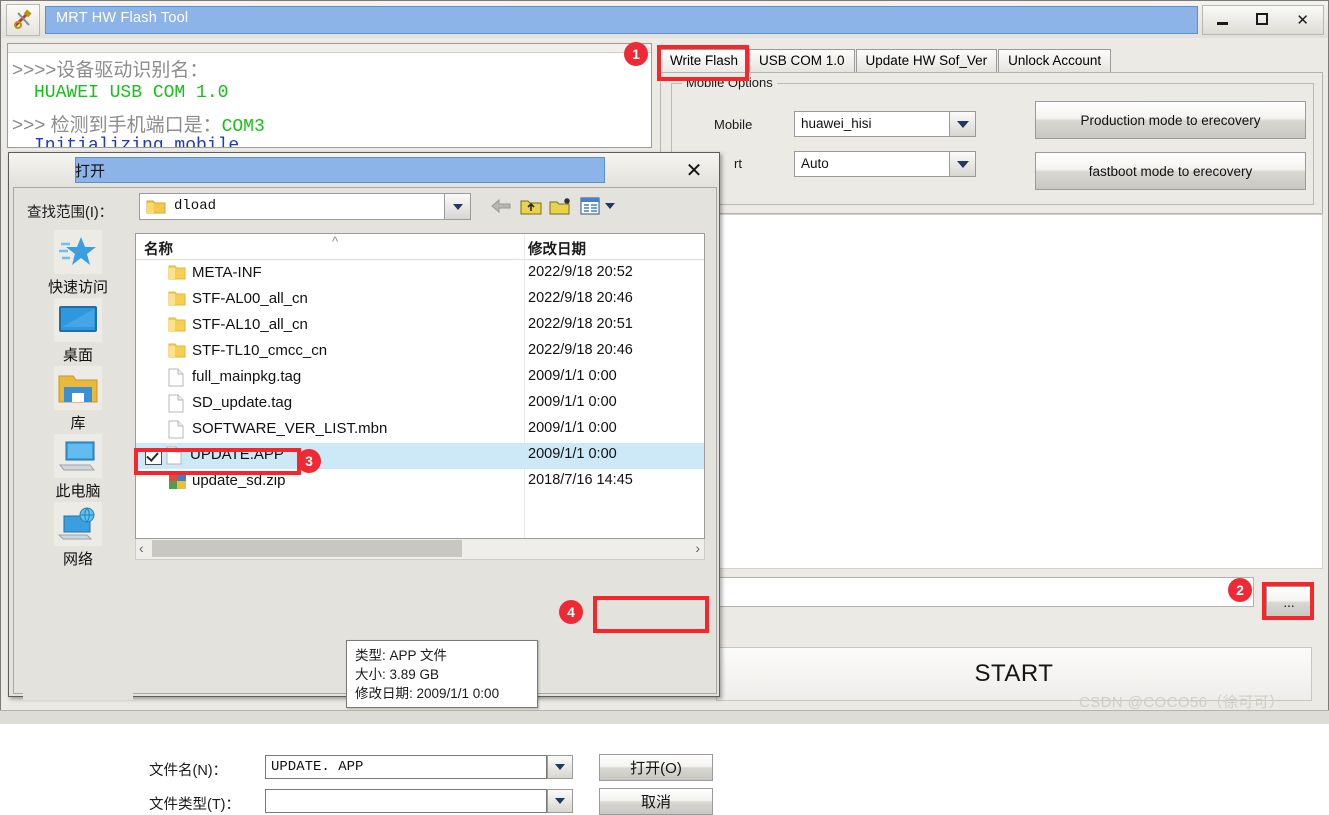  Describe the element at coordinates (802, 61) in the screenshot. I see `tab-usb-com: USB COM 1.0` at that location.